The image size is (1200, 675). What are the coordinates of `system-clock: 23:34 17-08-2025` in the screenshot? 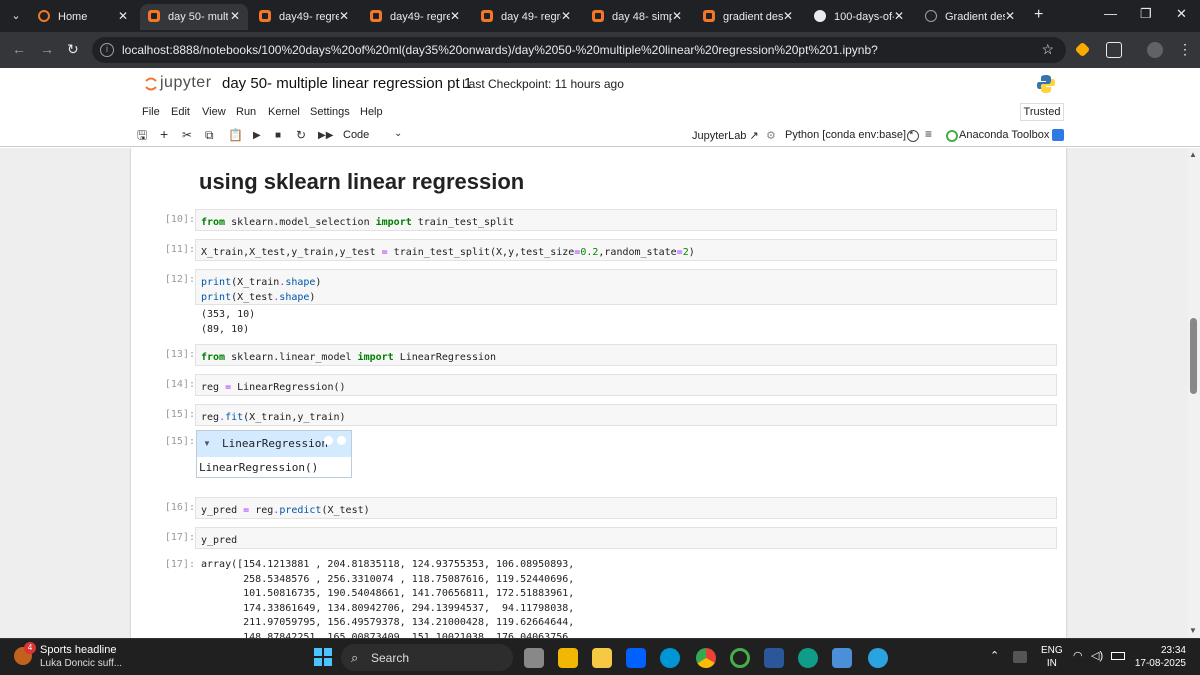 It's located at (1158, 657).